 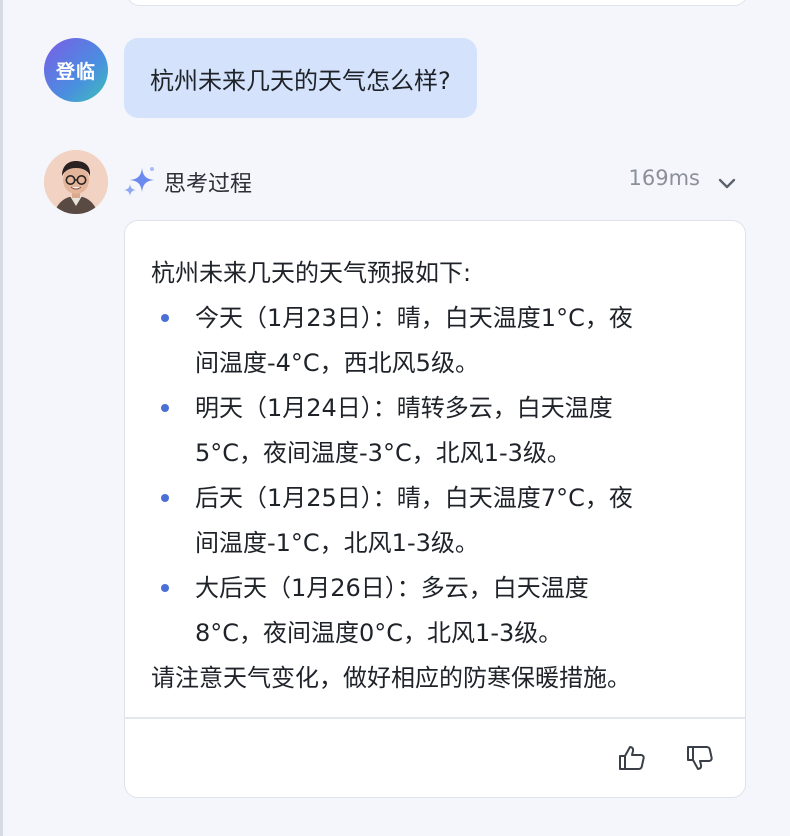 I want to click on user-avatar: 登临, so click(x=76, y=70).